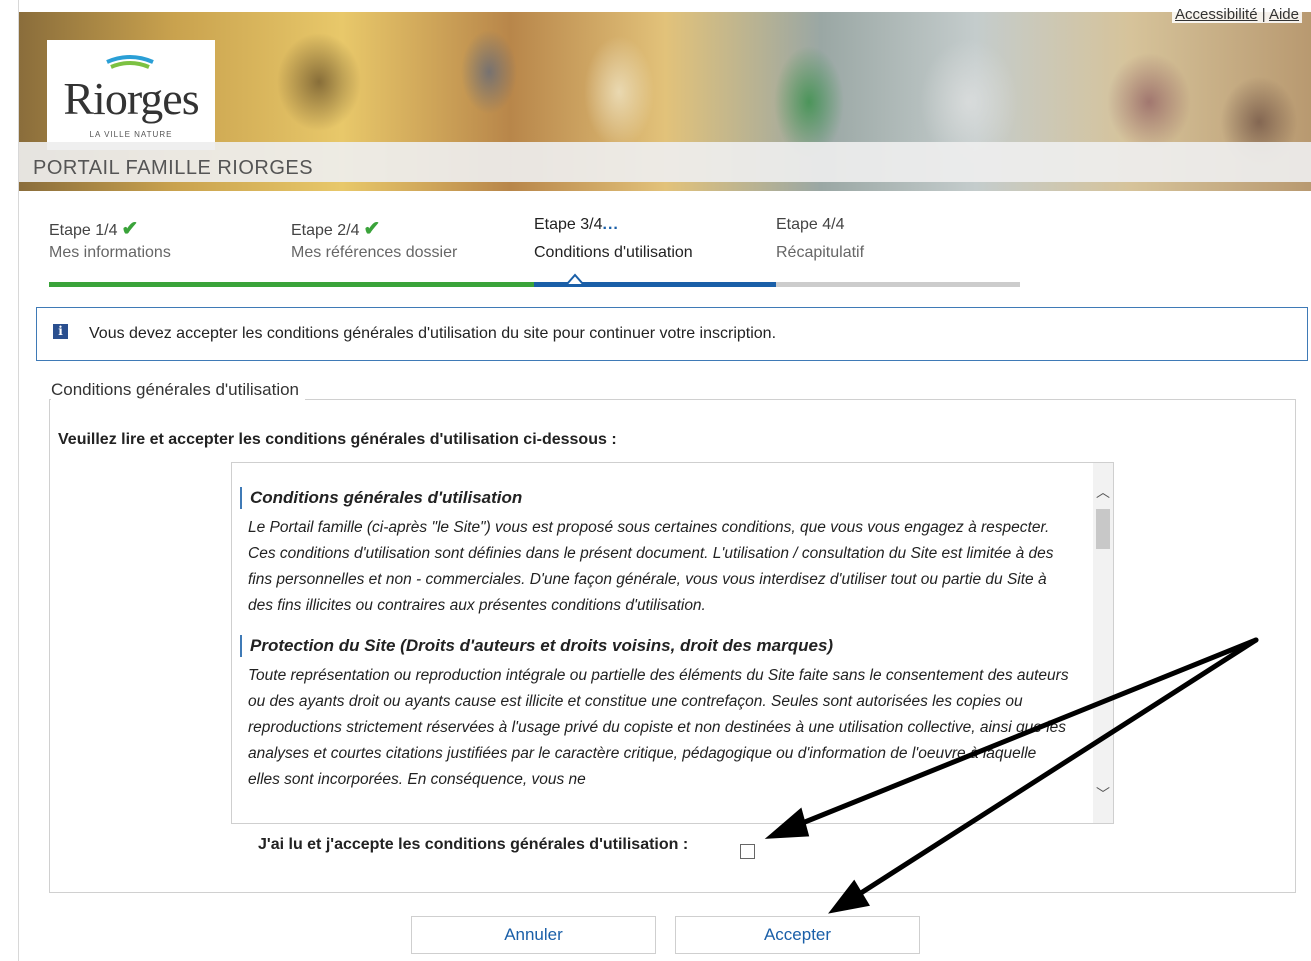  What do you see at coordinates (374, 252) in the screenshot?
I see `step-2-label: Mes références dossier` at bounding box center [374, 252].